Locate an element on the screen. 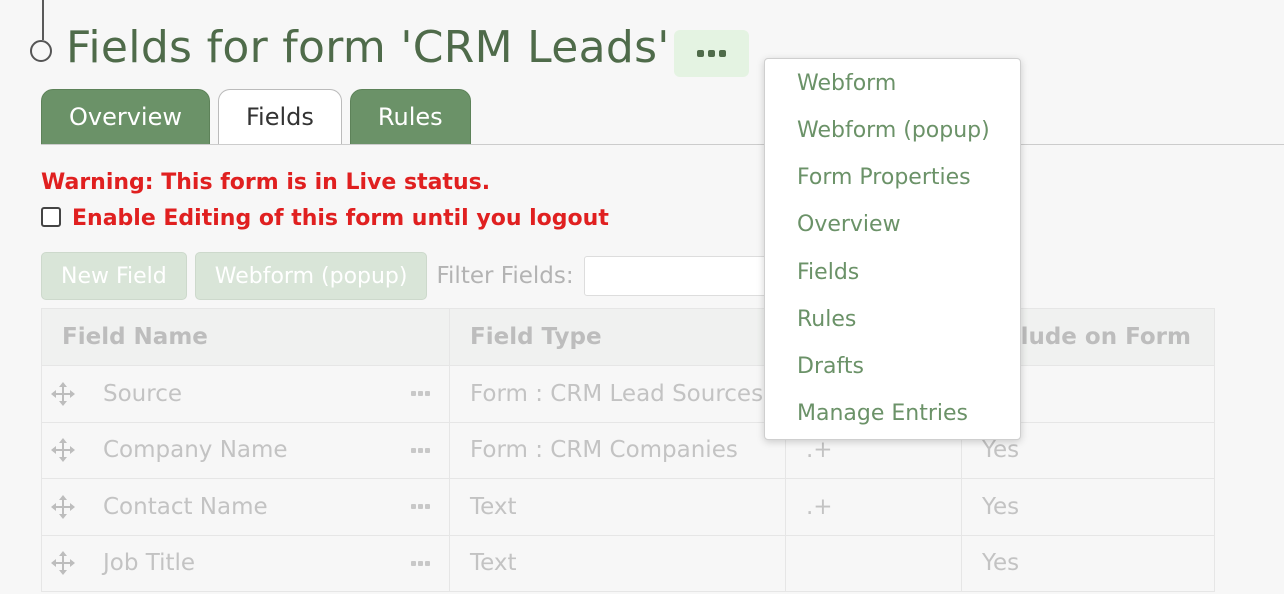 Image resolution: width=1284 pixels, height=594 pixels. column-header-field-type: Field Type is located at coordinates (617, 337).